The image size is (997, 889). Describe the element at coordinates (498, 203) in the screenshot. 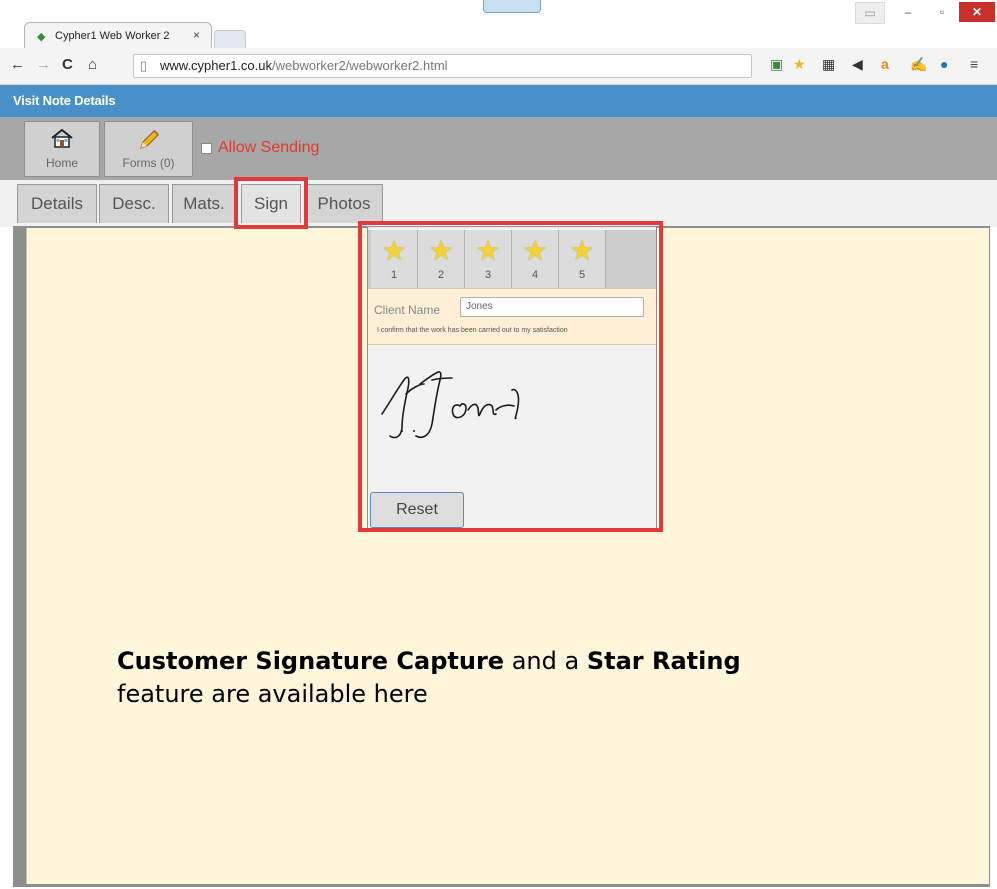

I see `page-tabs: Details Desc. Mats. Sign Photos` at that location.